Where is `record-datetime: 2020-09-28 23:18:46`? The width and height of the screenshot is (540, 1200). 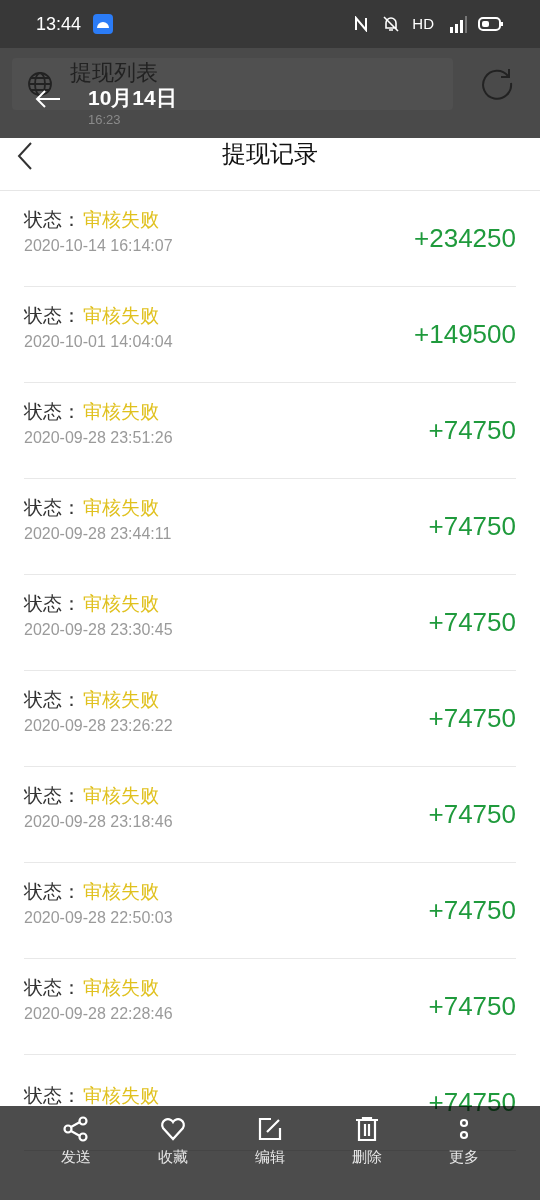 record-datetime: 2020-09-28 23:18:46 is located at coordinates (99, 822).